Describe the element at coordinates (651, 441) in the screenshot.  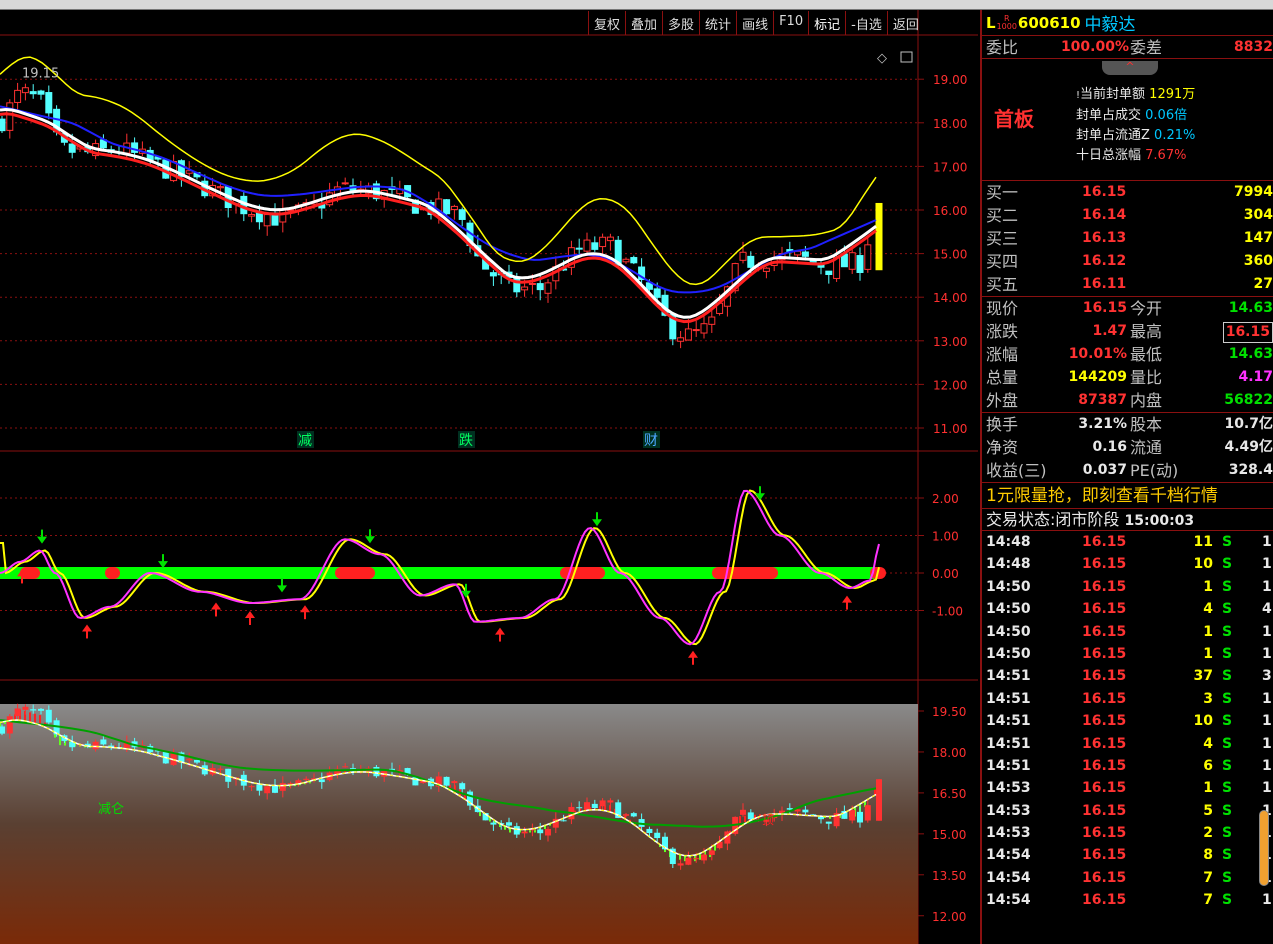
I see `event-marker: 财` at that location.